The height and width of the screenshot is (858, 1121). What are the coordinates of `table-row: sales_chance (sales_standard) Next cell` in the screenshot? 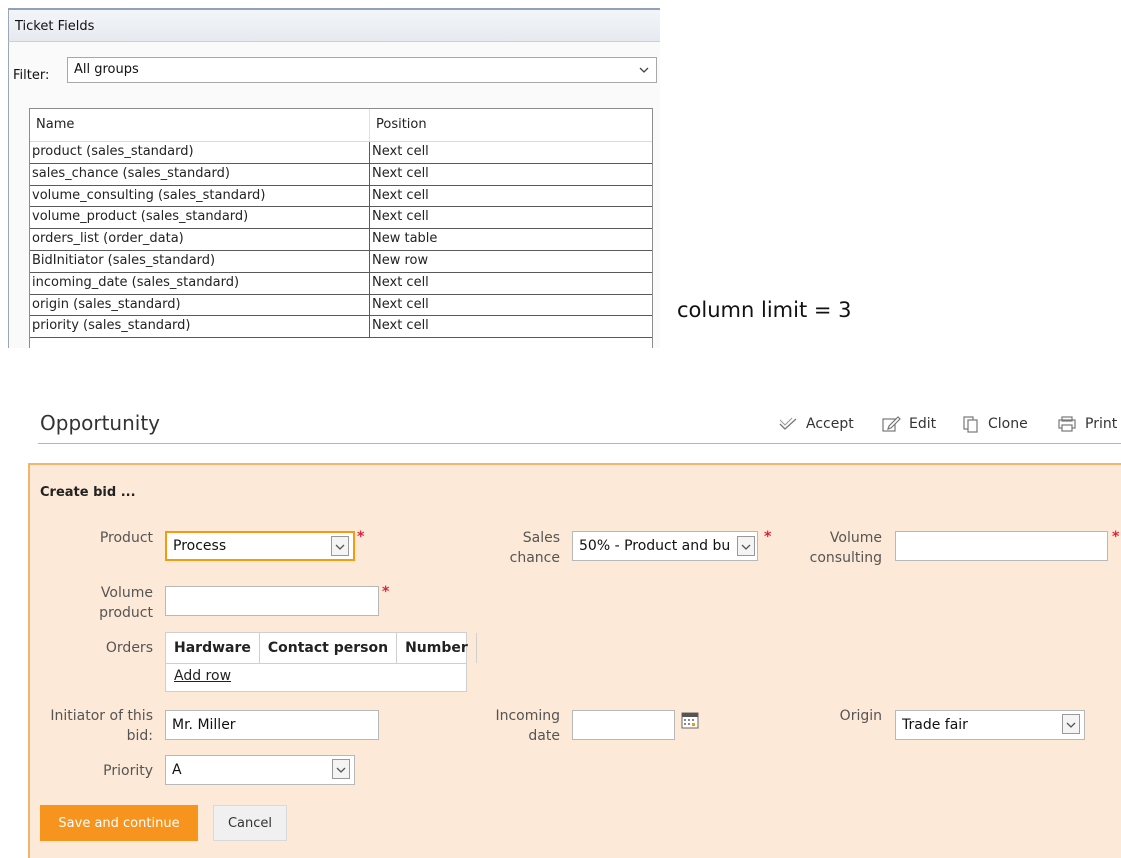 It's located at (341, 174).